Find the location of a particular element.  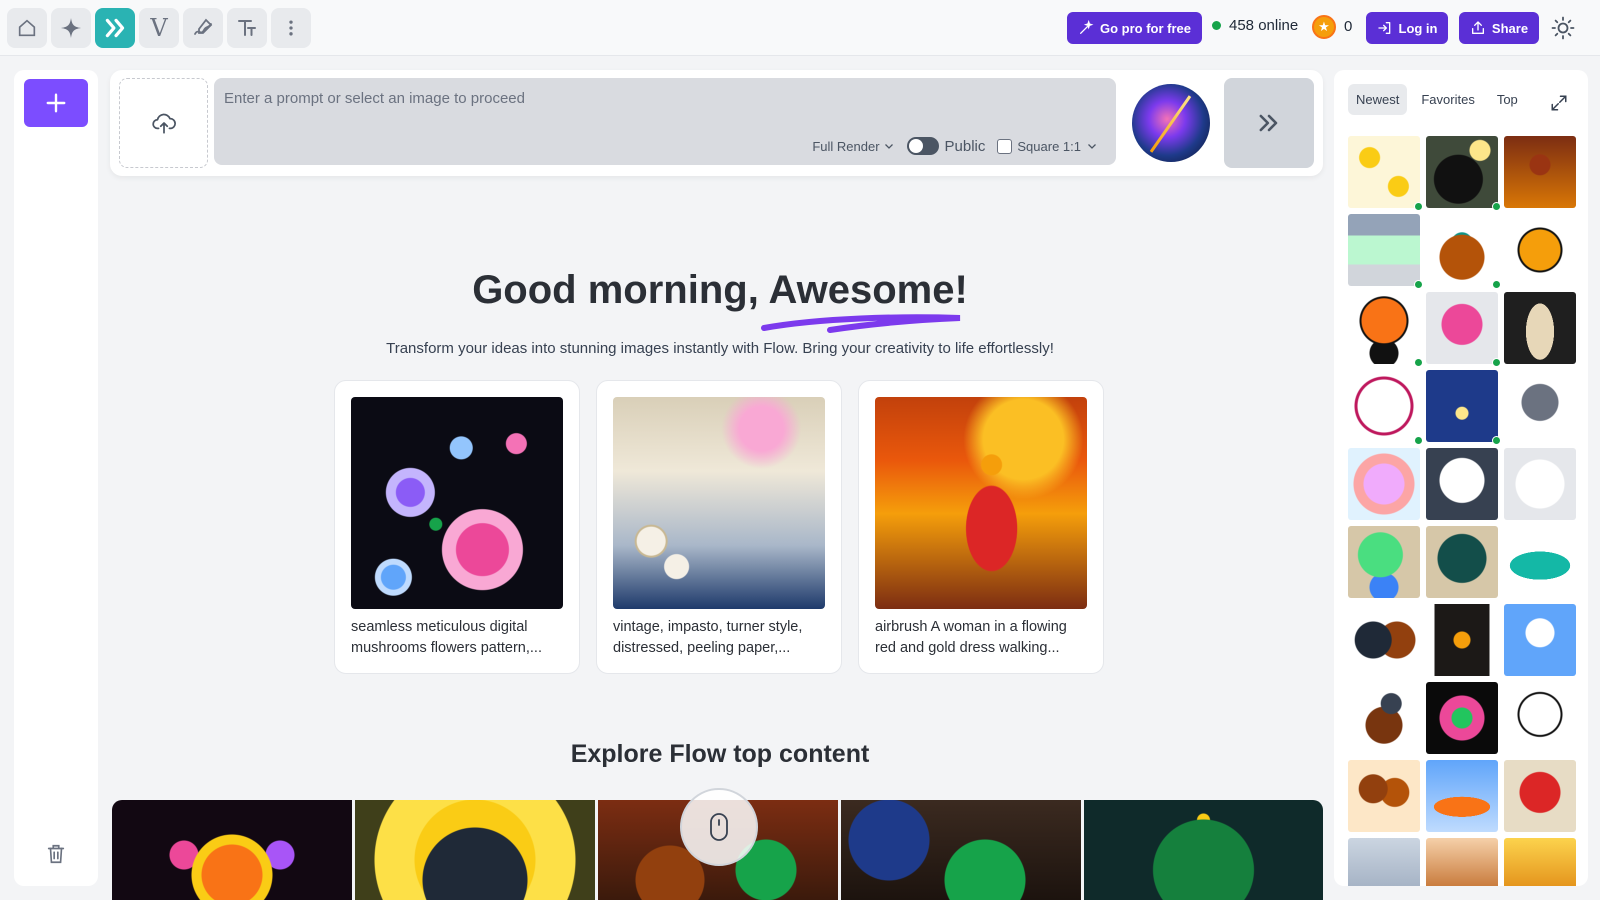

public-label: Public is located at coordinates (965, 146).